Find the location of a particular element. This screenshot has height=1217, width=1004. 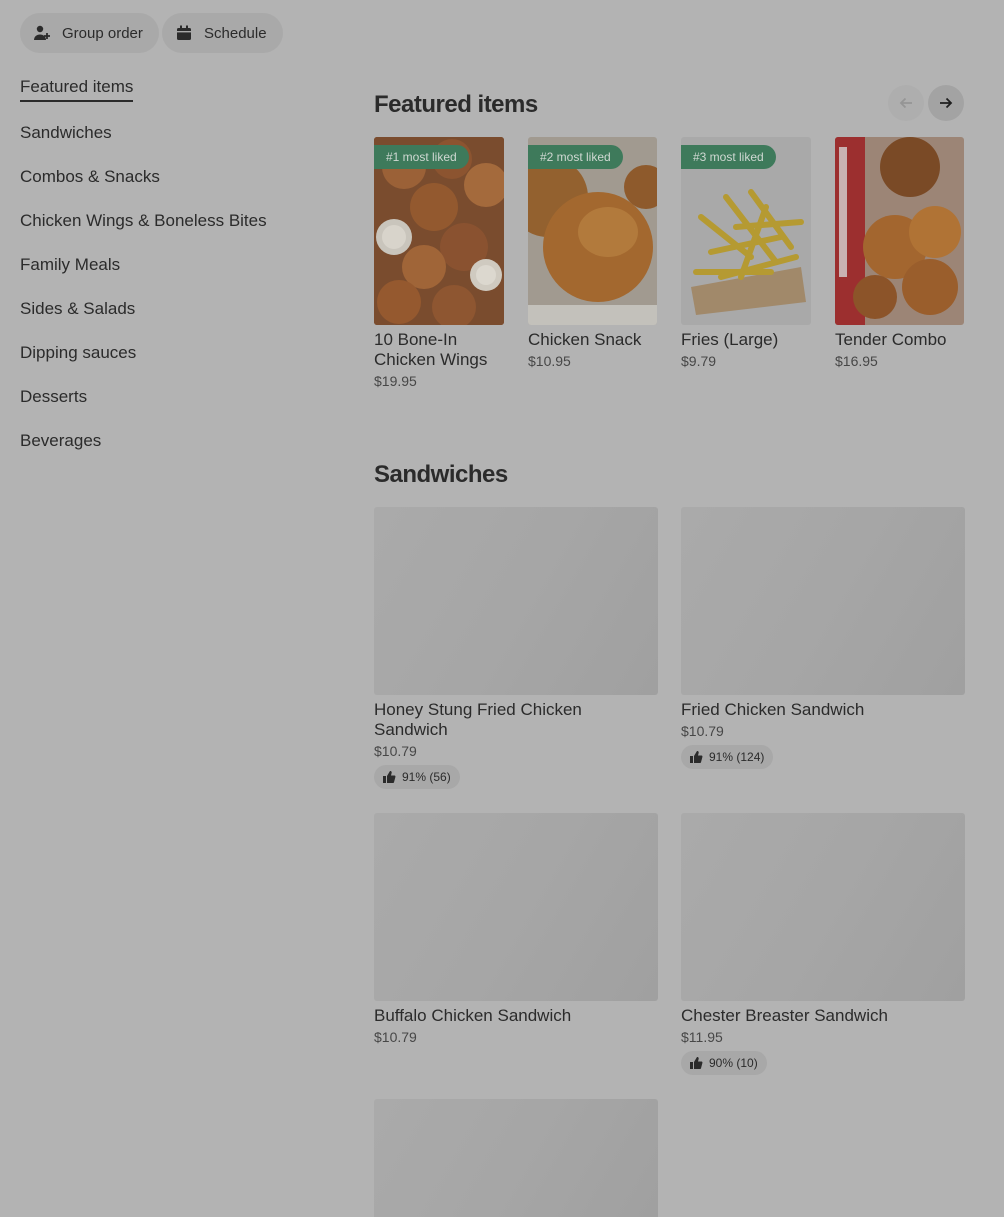

group-order-button: Group order is located at coordinates (89, 33).